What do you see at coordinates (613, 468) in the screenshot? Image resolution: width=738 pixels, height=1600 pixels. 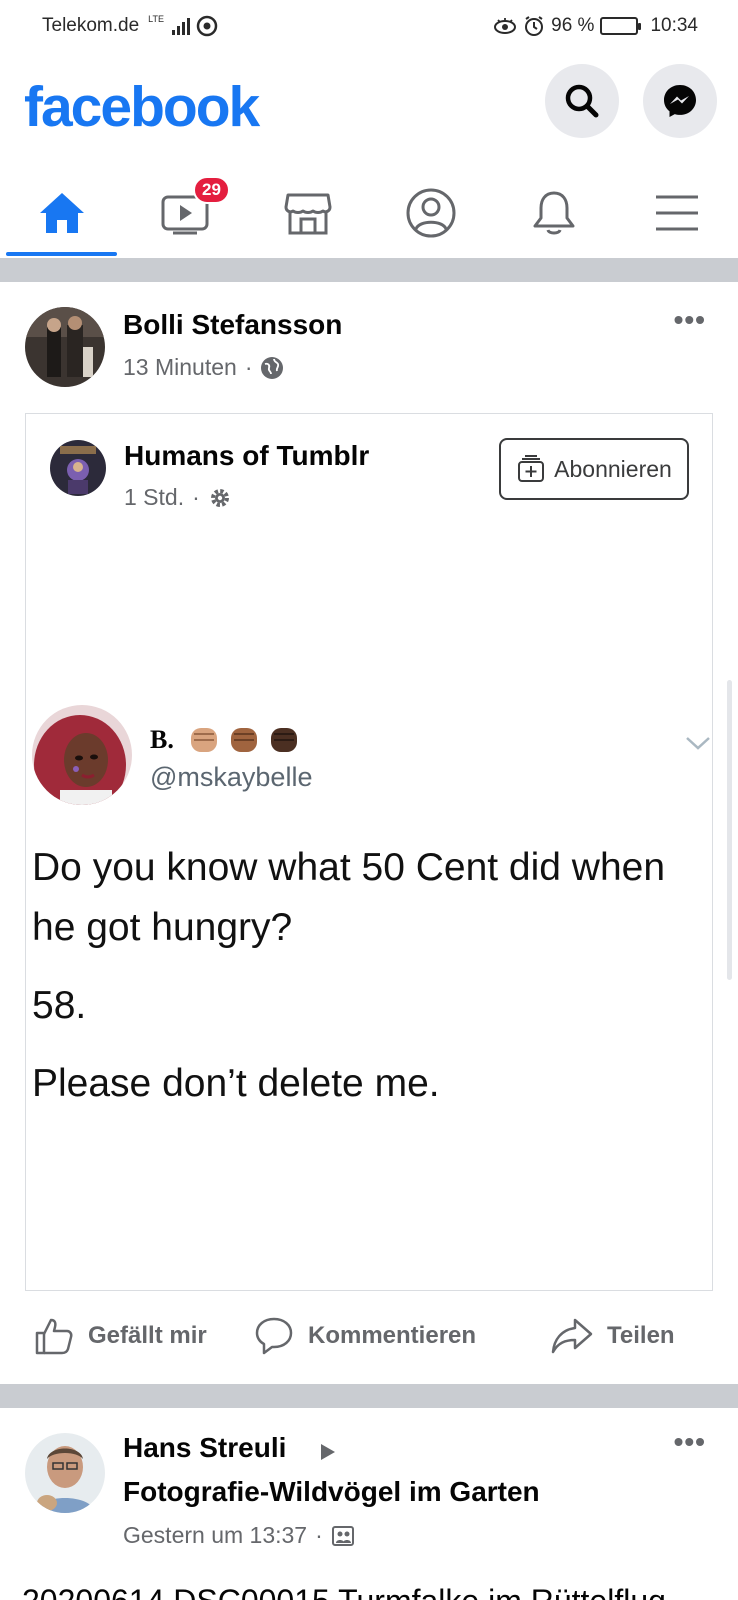 I see `subscribe-label: Abonnieren` at bounding box center [613, 468].